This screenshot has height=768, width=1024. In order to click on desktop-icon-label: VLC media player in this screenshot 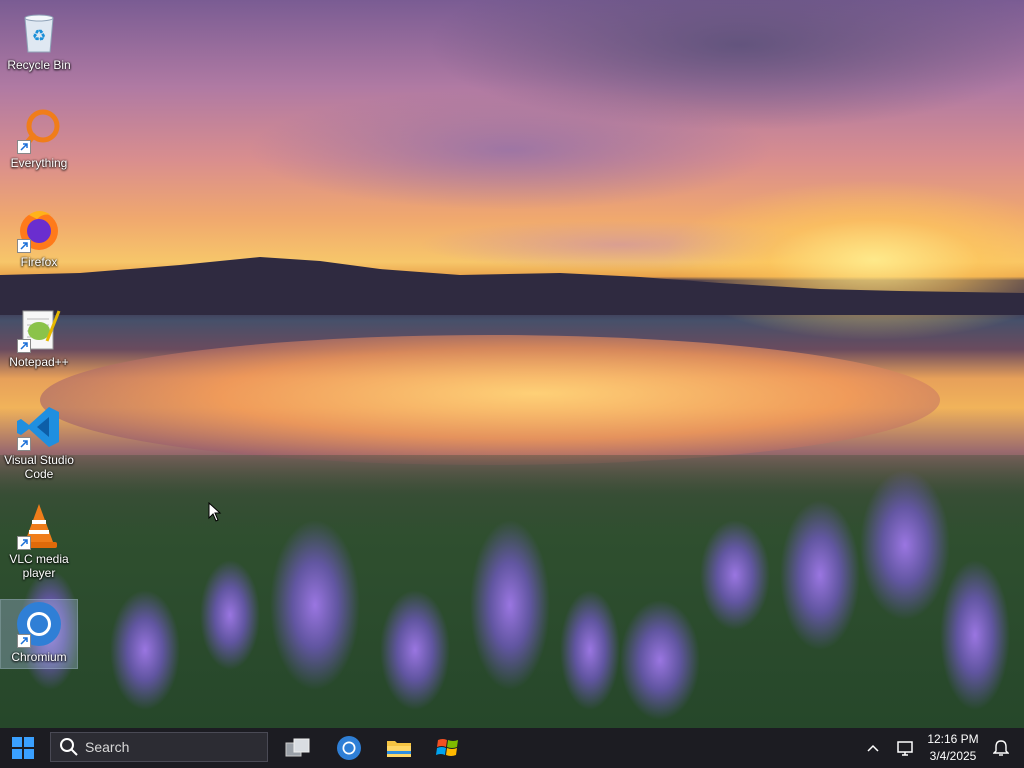, I will do `click(39, 566)`.